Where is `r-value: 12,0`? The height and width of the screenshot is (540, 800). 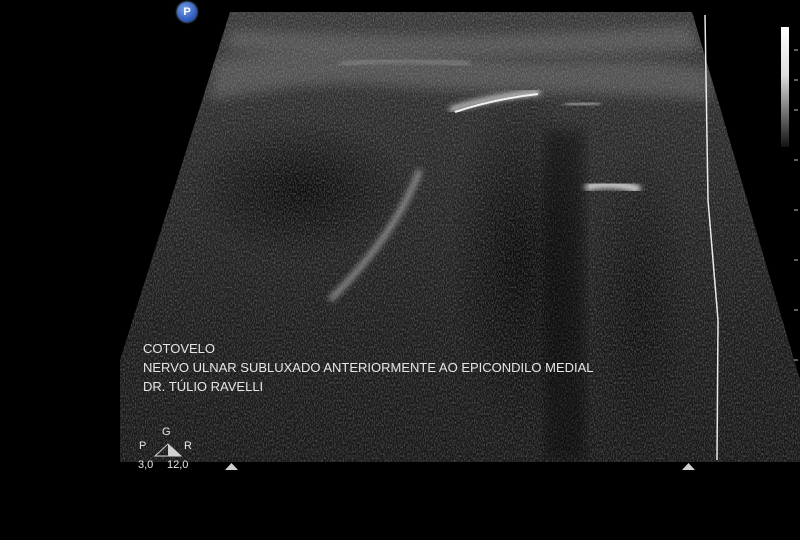
r-value: 12,0 is located at coordinates (178, 465).